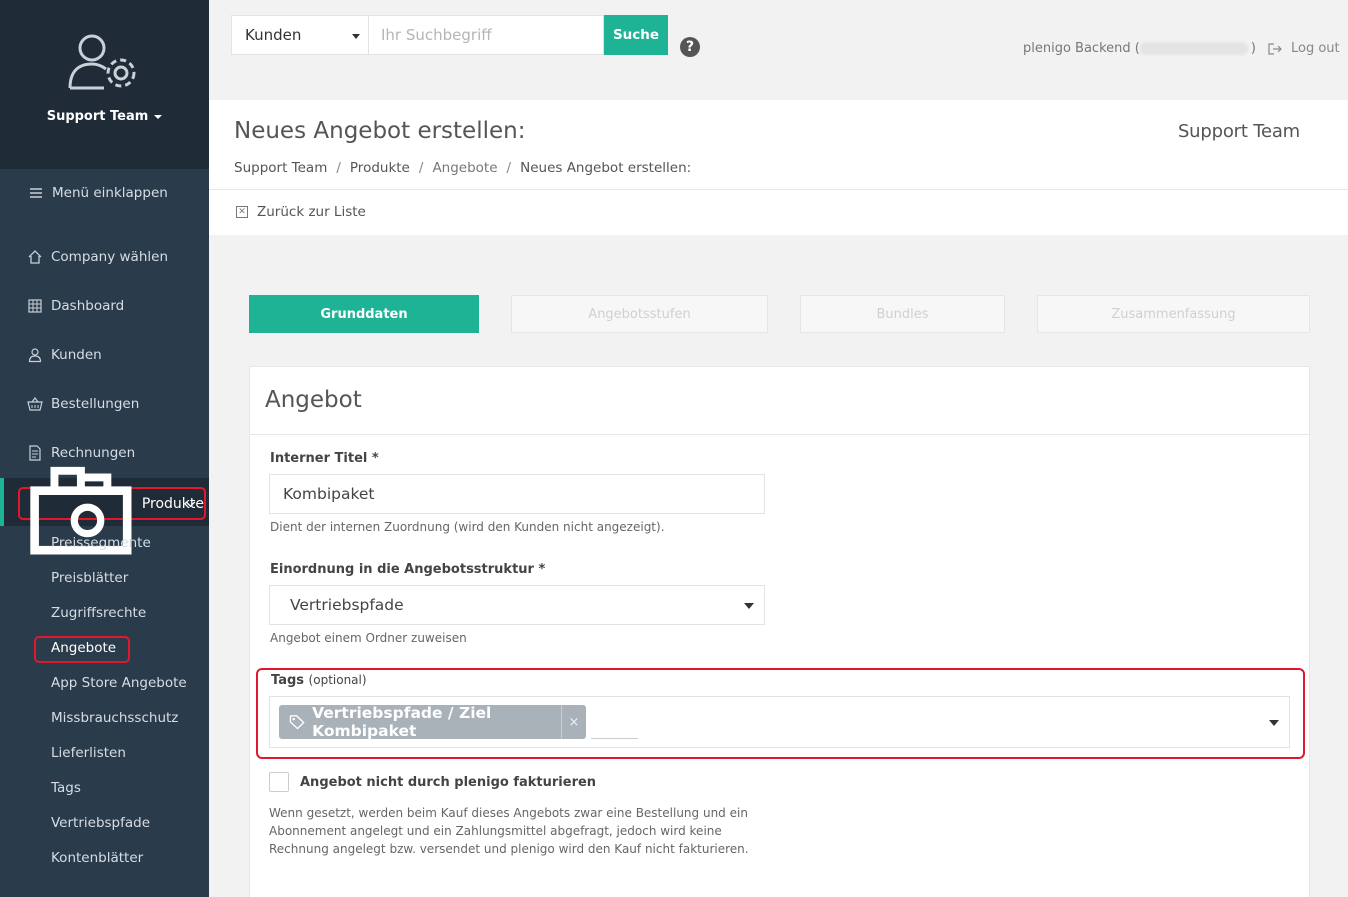  What do you see at coordinates (337, 680) in the screenshot?
I see `tags-optional-text: (optional)` at bounding box center [337, 680].